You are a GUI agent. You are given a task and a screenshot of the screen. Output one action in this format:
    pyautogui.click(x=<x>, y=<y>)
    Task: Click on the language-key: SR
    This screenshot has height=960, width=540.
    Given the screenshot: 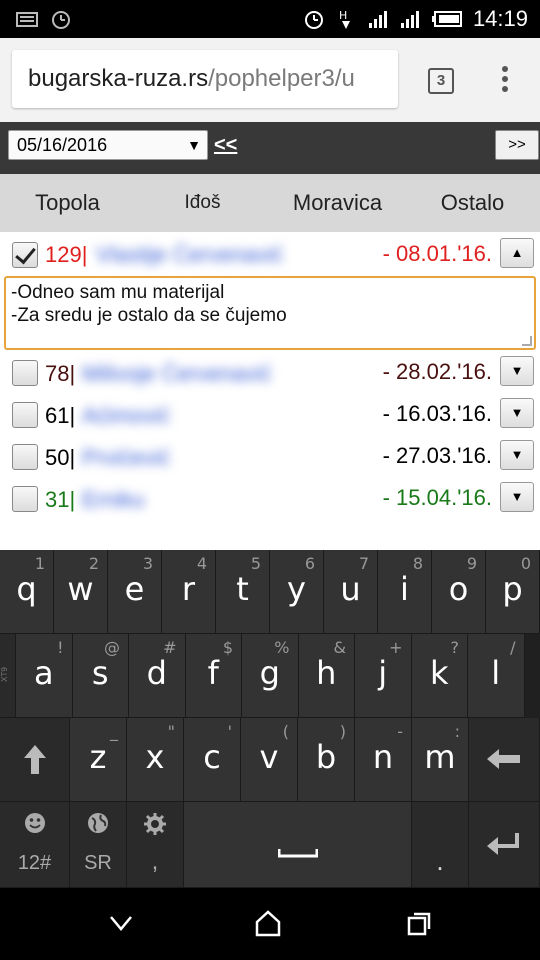 What is the action you would take?
    pyautogui.click(x=98, y=845)
    